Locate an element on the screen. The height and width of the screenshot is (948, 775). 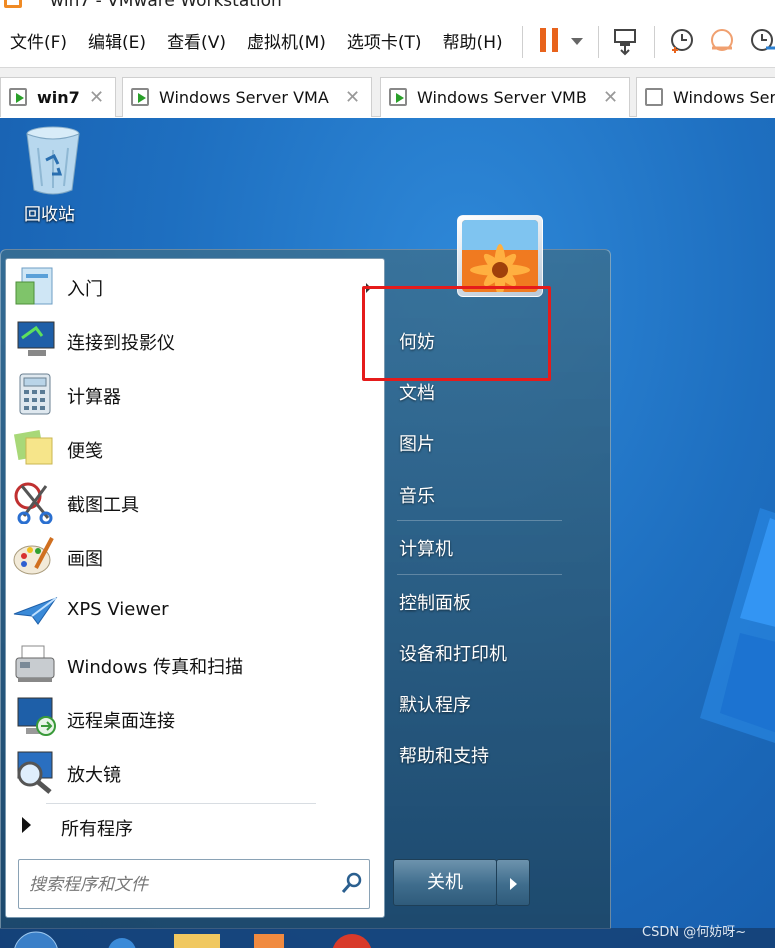
help-support-link: 帮助和支持 is located at coordinates (444, 755).